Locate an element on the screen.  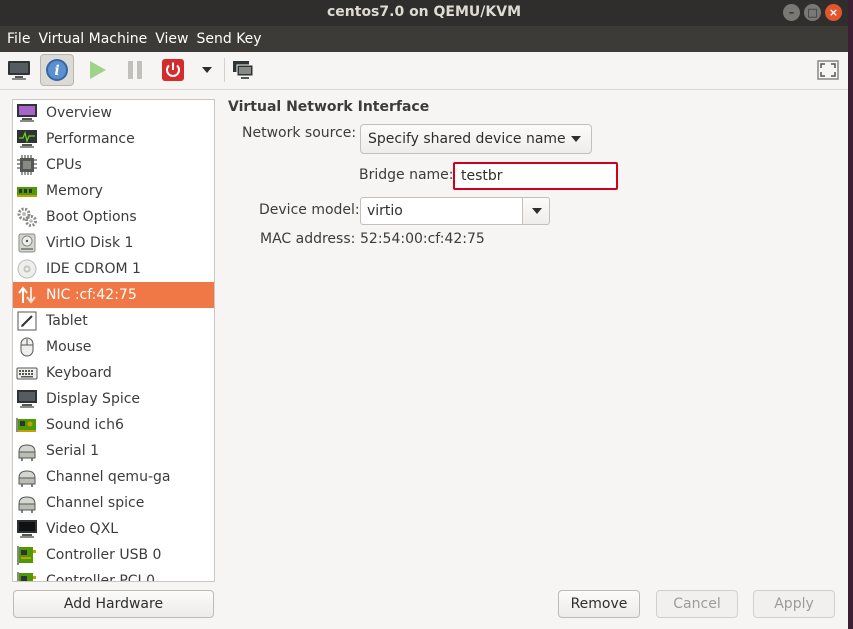
snapshot-icon is located at coordinates (243, 70).